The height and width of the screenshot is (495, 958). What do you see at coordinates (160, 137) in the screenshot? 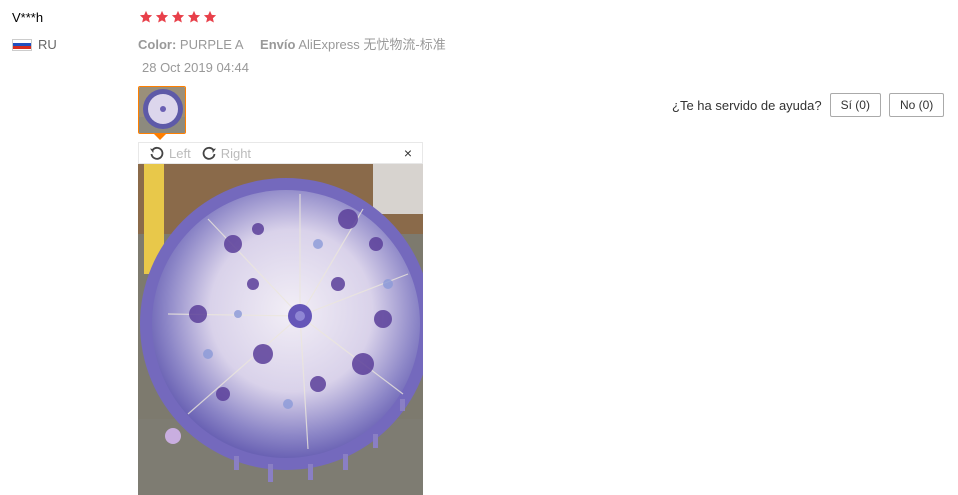
I see `thumbnail-pointer` at bounding box center [160, 137].